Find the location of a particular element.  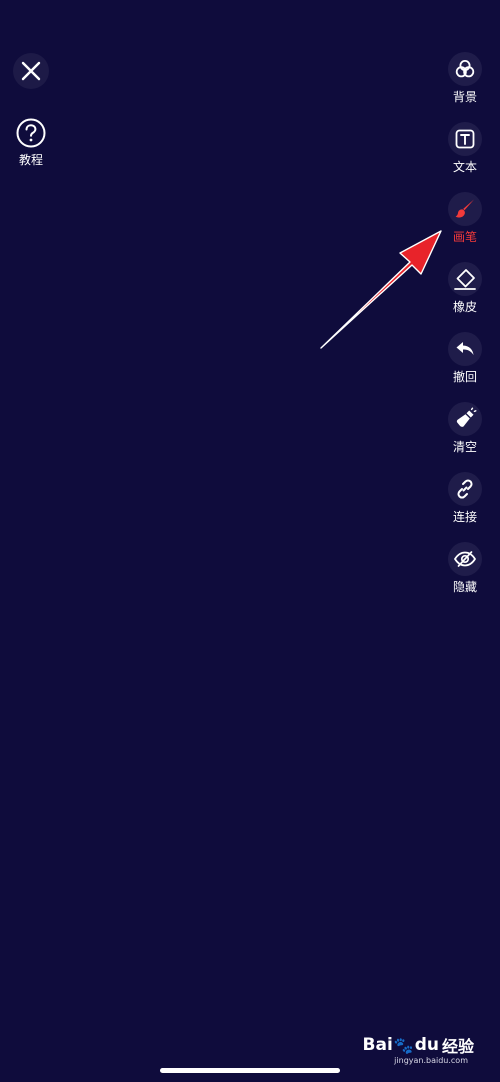

layers-icon is located at coordinates (465, 69).